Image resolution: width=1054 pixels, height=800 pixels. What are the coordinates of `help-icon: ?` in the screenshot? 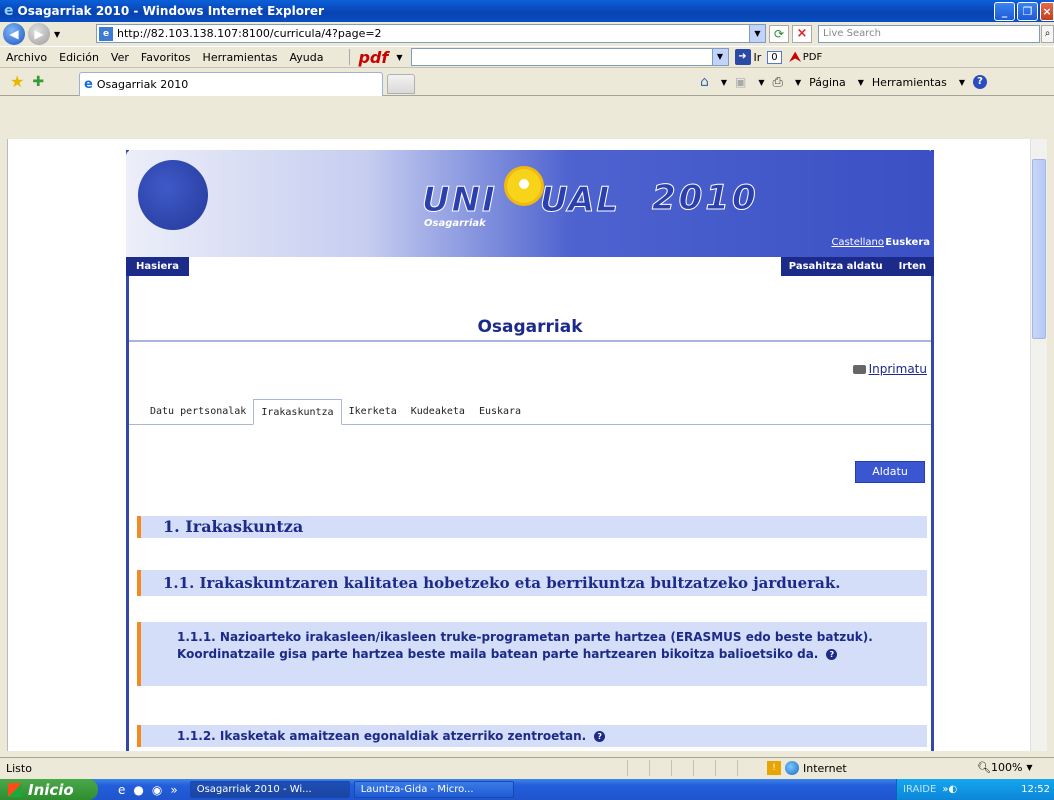 It's located at (980, 82).